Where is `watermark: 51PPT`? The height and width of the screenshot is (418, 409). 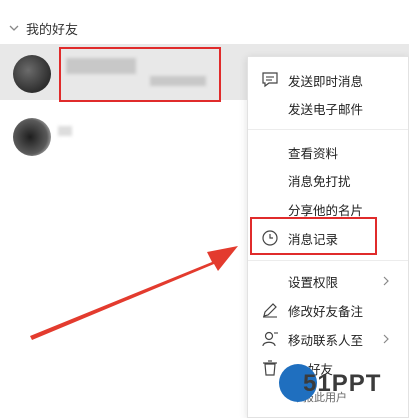
watermark: 51PPT is located at coordinates (342, 384).